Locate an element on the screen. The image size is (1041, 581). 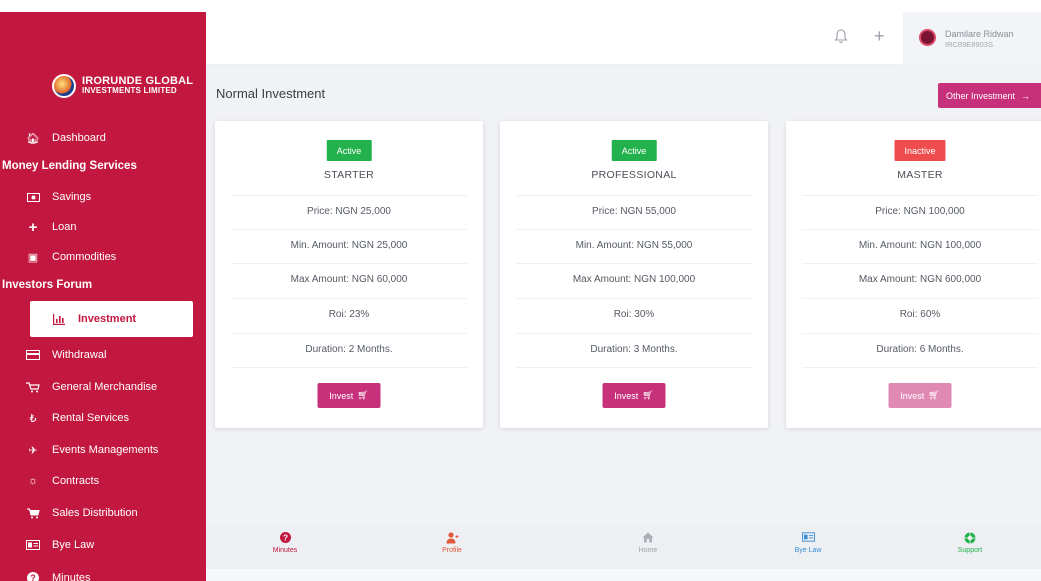
sidebar-item-contracts: ☼ Contracts is located at coordinates (103, 481).